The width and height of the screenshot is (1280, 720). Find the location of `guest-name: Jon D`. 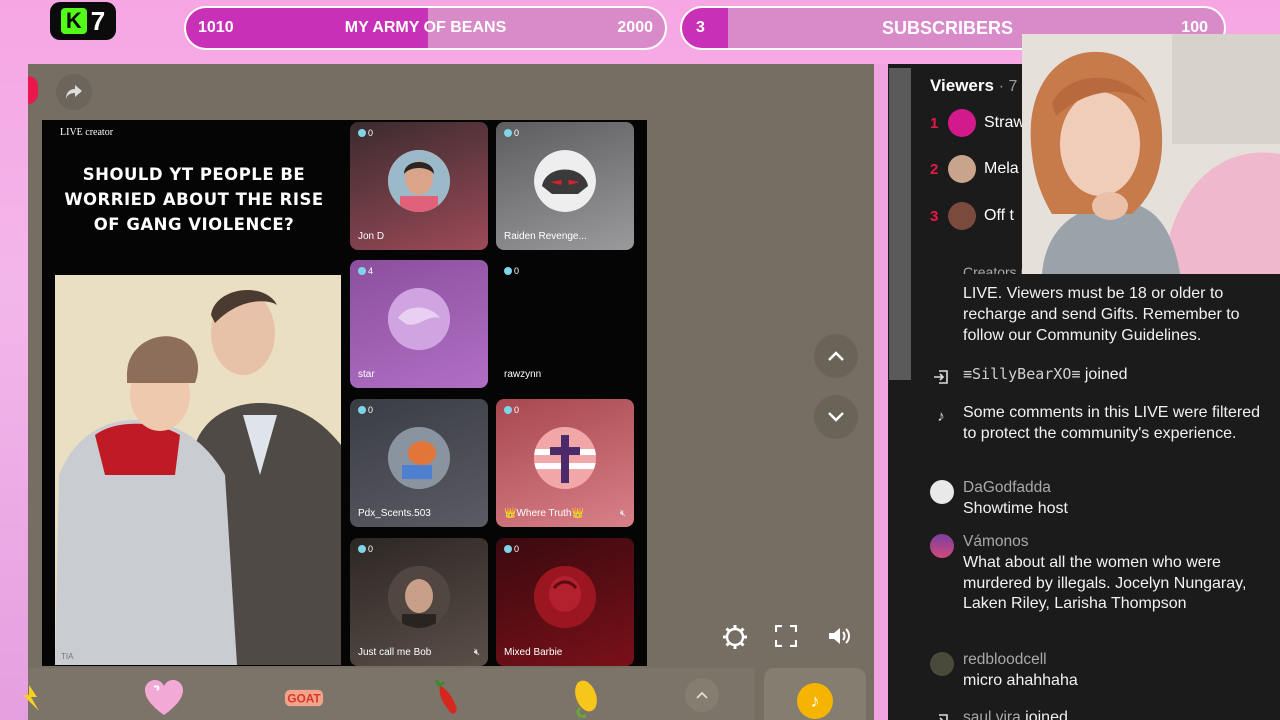

guest-name: Jon D is located at coordinates (371, 236).